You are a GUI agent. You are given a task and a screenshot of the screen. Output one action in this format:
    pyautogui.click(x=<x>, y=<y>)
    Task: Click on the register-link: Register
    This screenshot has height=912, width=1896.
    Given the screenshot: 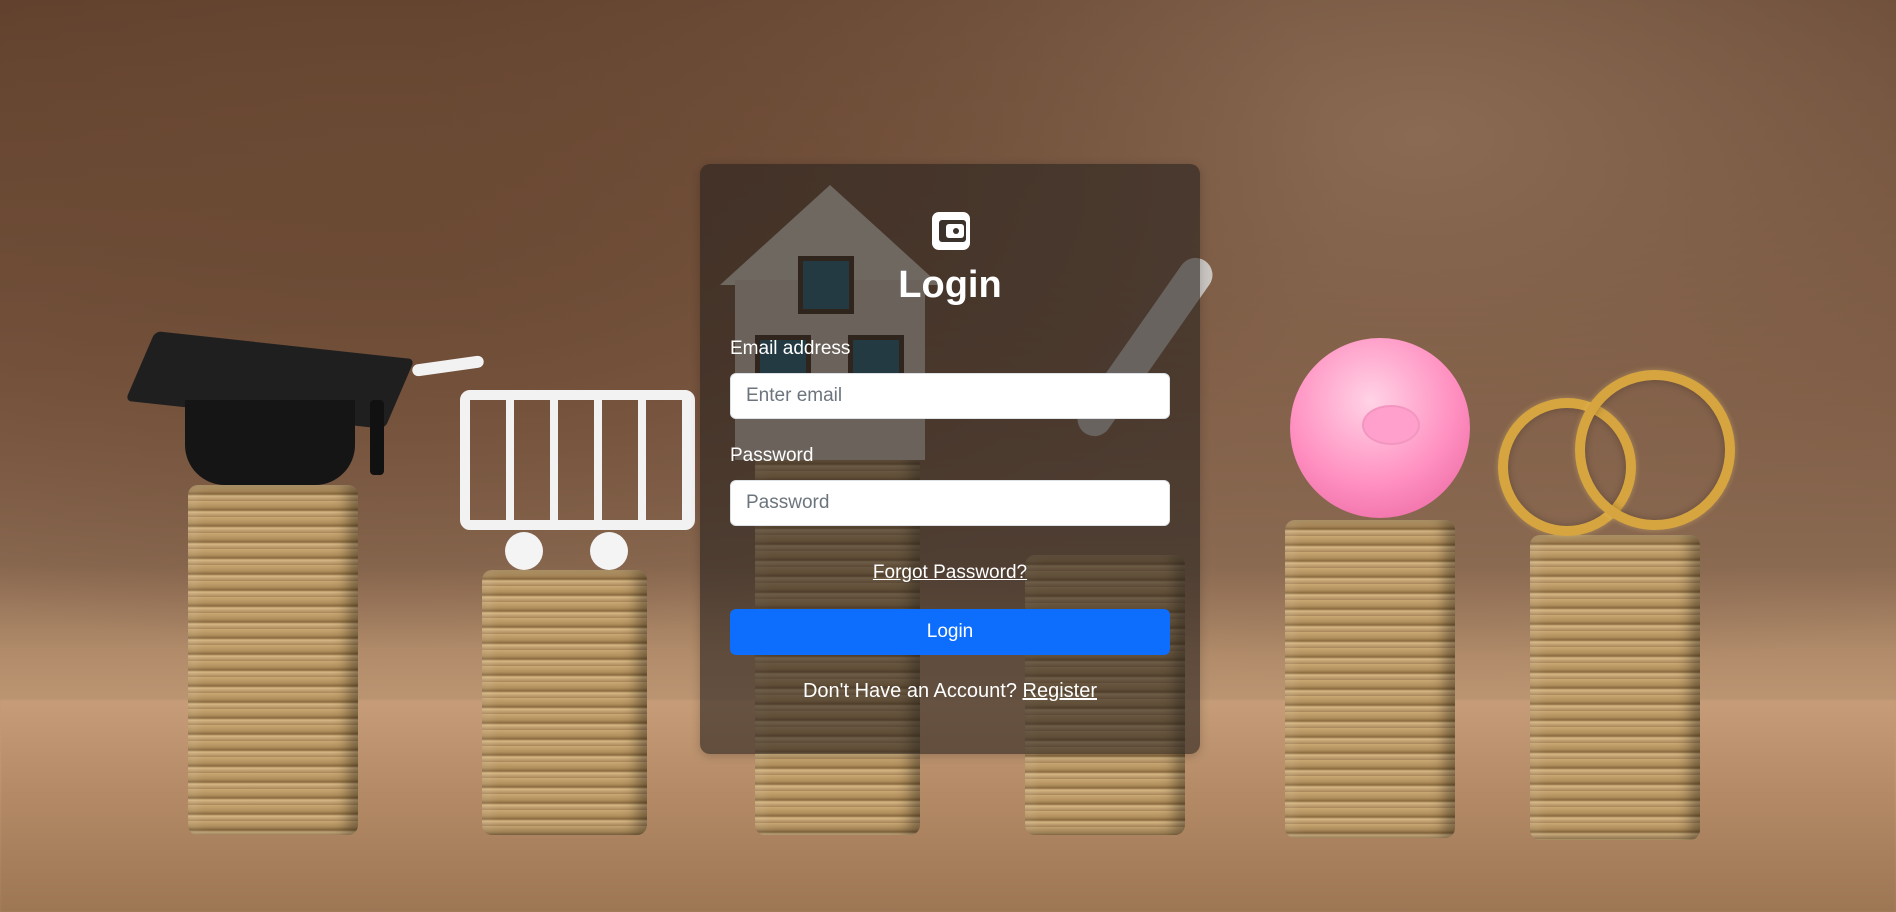 What is the action you would take?
    pyautogui.click(x=1060, y=691)
    